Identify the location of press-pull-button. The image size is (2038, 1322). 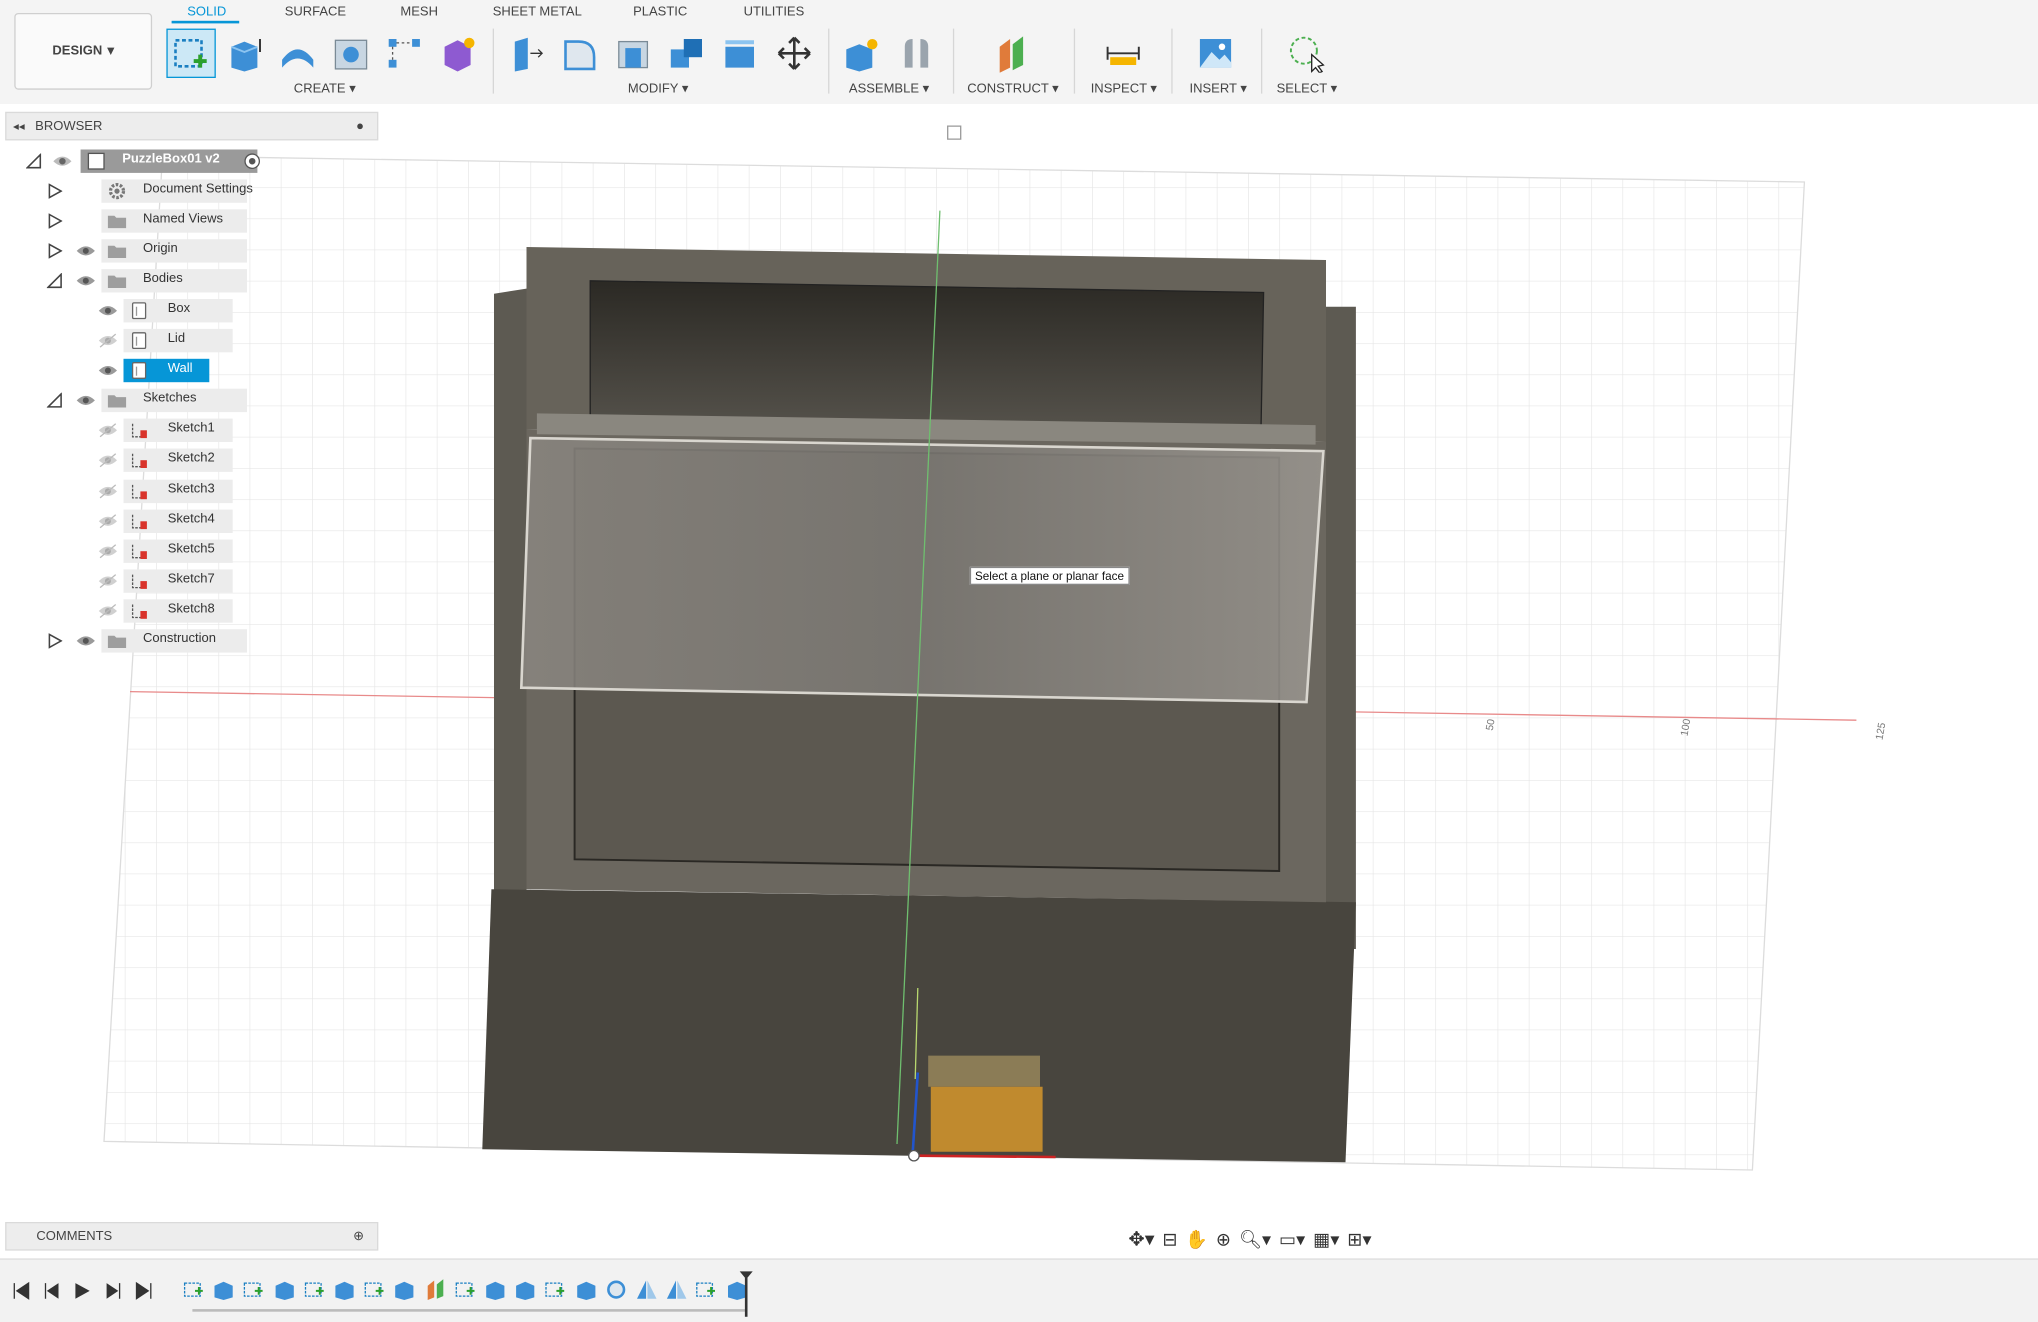
(526, 53).